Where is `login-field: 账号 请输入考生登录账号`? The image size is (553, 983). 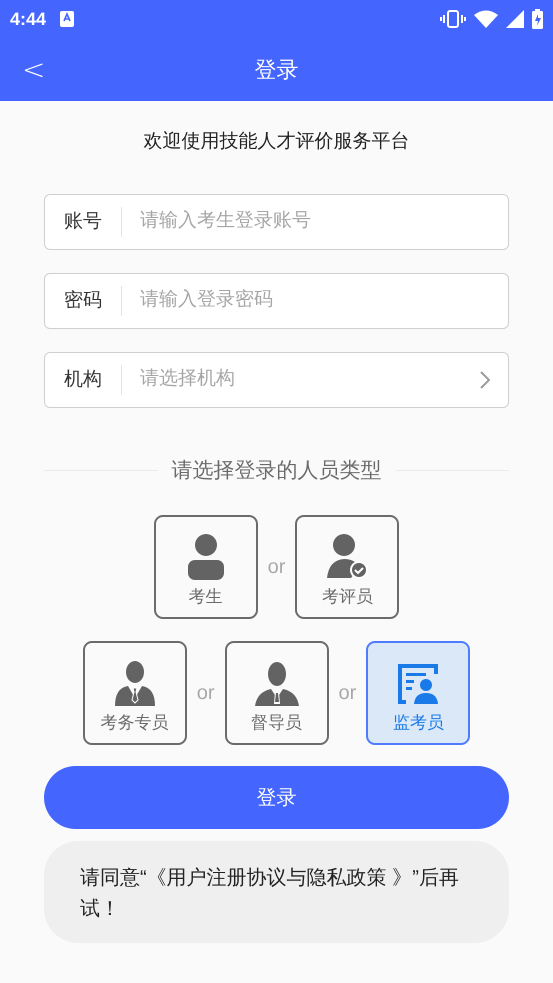
login-field: 账号 请输入考生登录账号 is located at coordinates (276, 222).